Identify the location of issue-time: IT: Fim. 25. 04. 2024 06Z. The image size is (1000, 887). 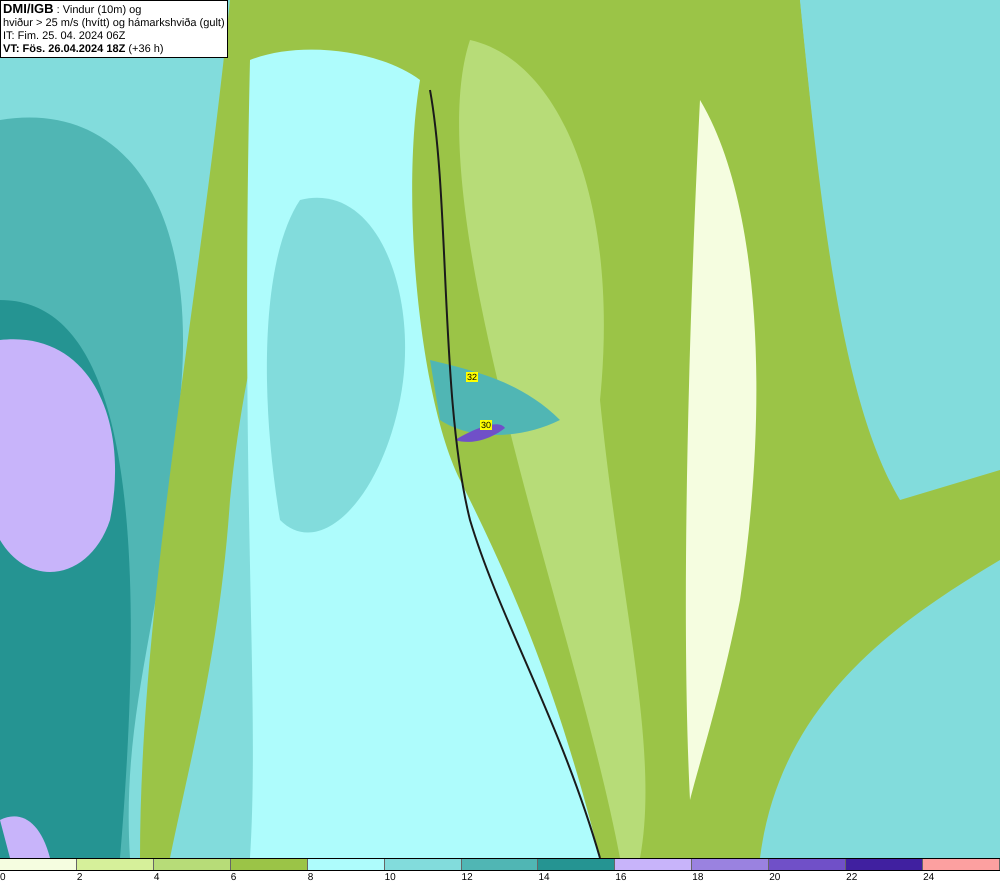
(64, 36).